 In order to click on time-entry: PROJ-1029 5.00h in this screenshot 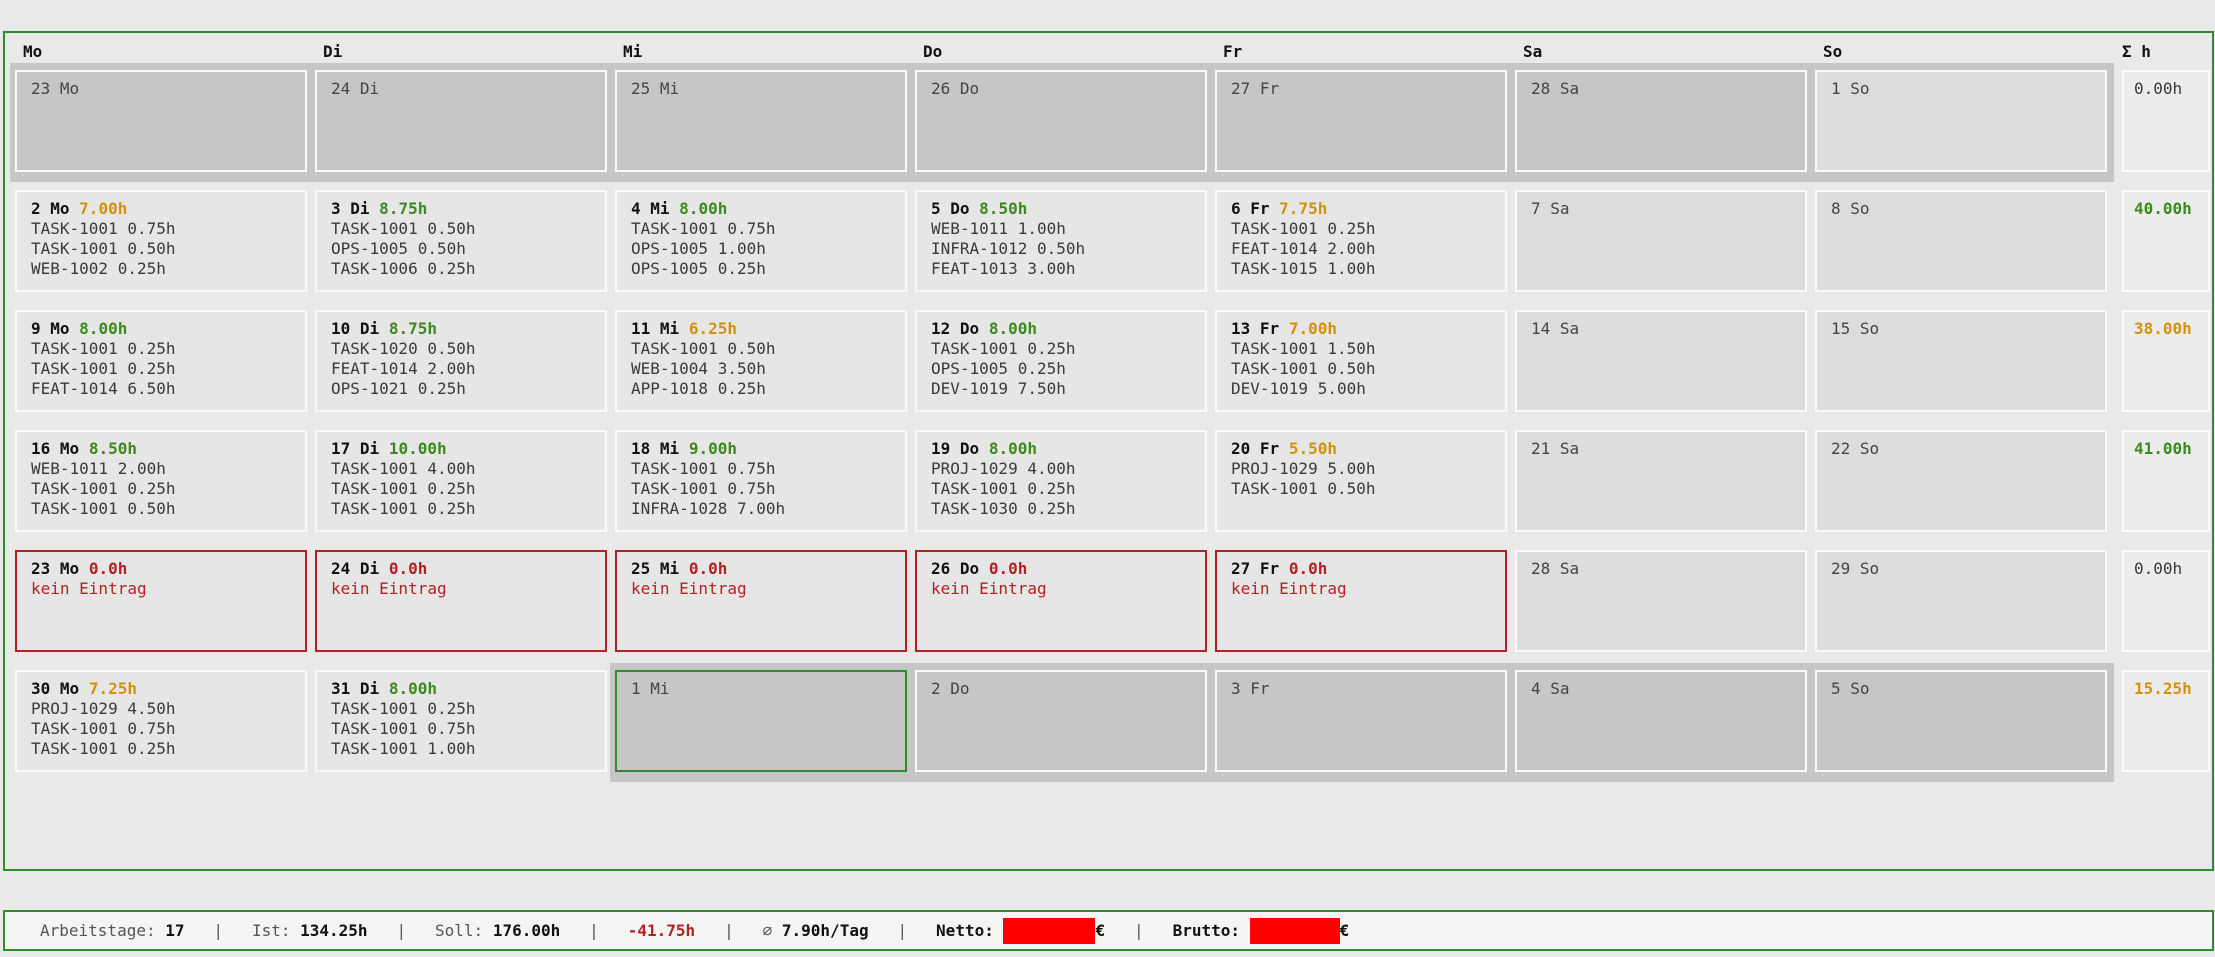, I will do `click(1368, 469)`.